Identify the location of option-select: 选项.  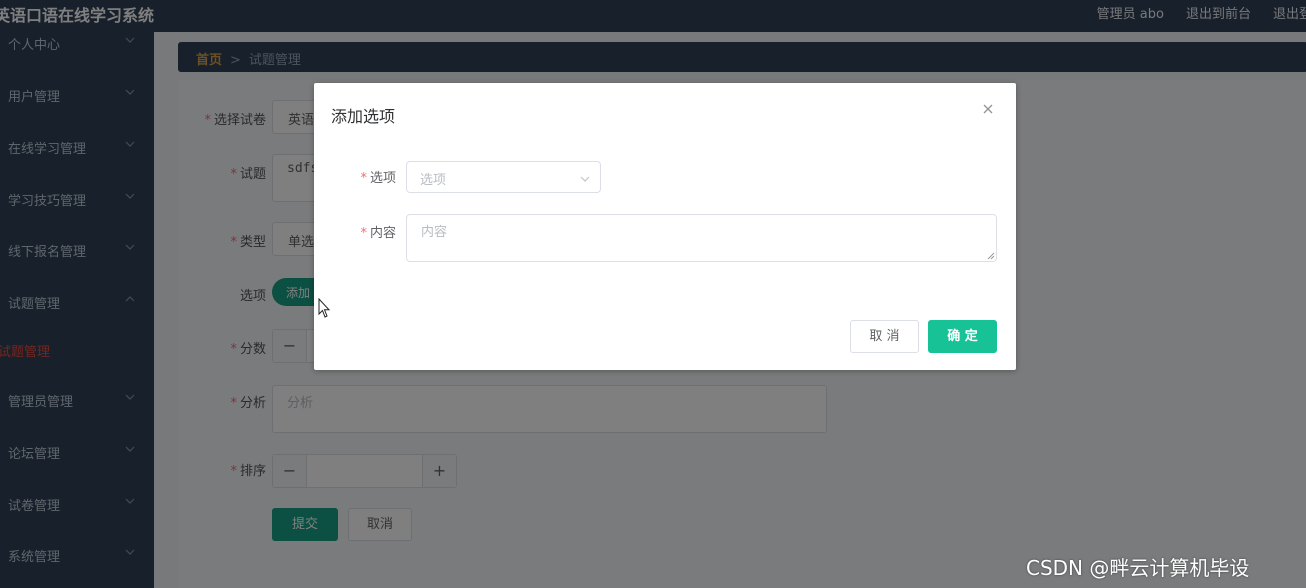
(503, 177).